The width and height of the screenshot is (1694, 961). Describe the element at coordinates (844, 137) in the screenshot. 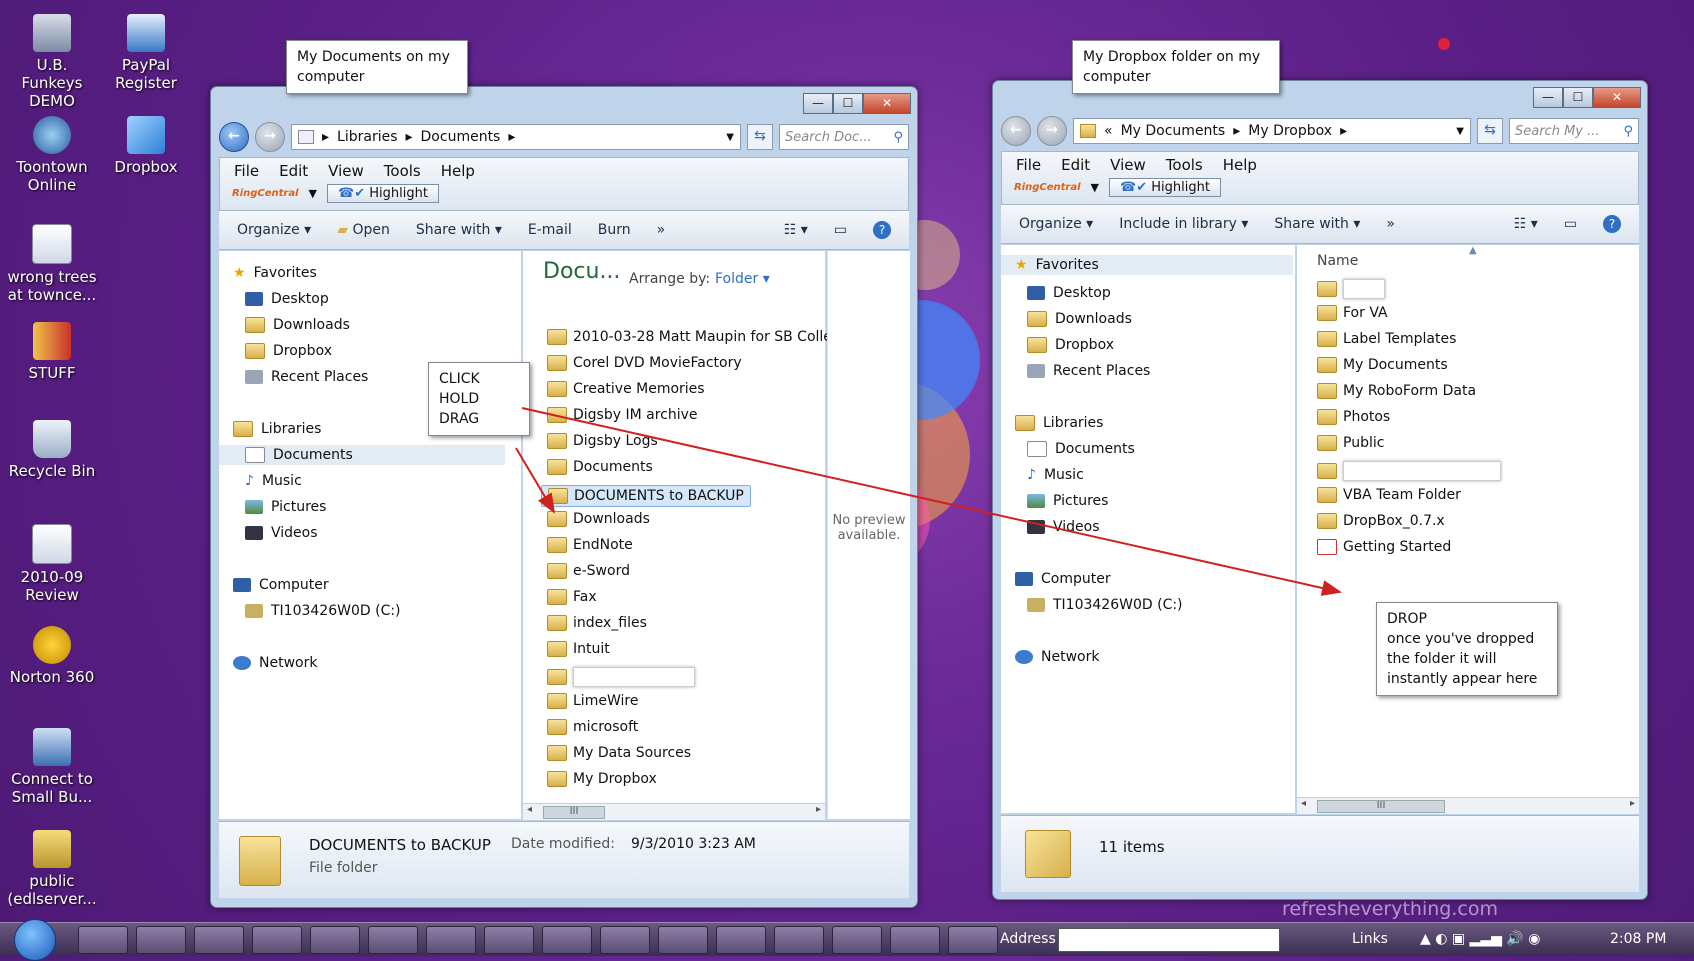

I see `search-input: Search Doc... ⚲` at that location.